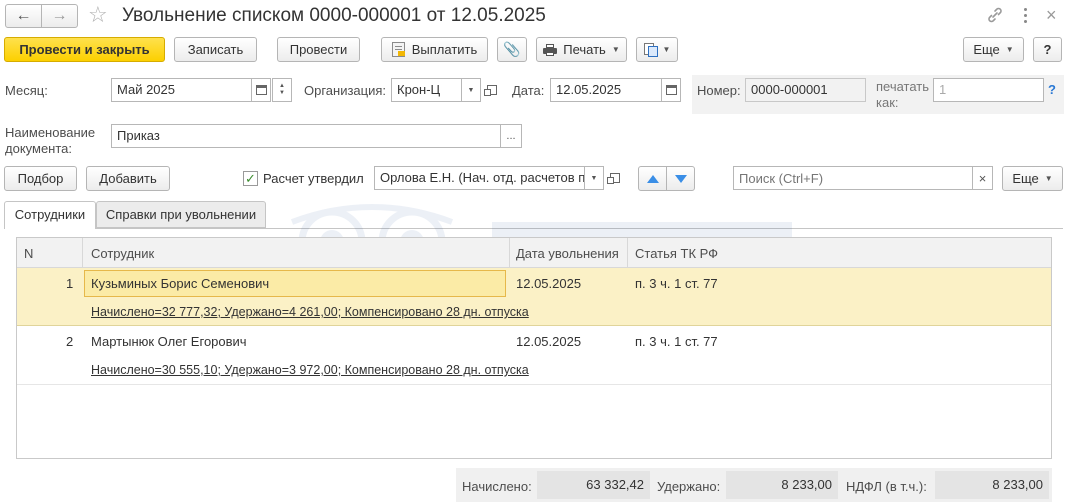  Describe the element at coordinates (282, 93) in the screenshot. I see `spin-down-icon: ▼` at that location.